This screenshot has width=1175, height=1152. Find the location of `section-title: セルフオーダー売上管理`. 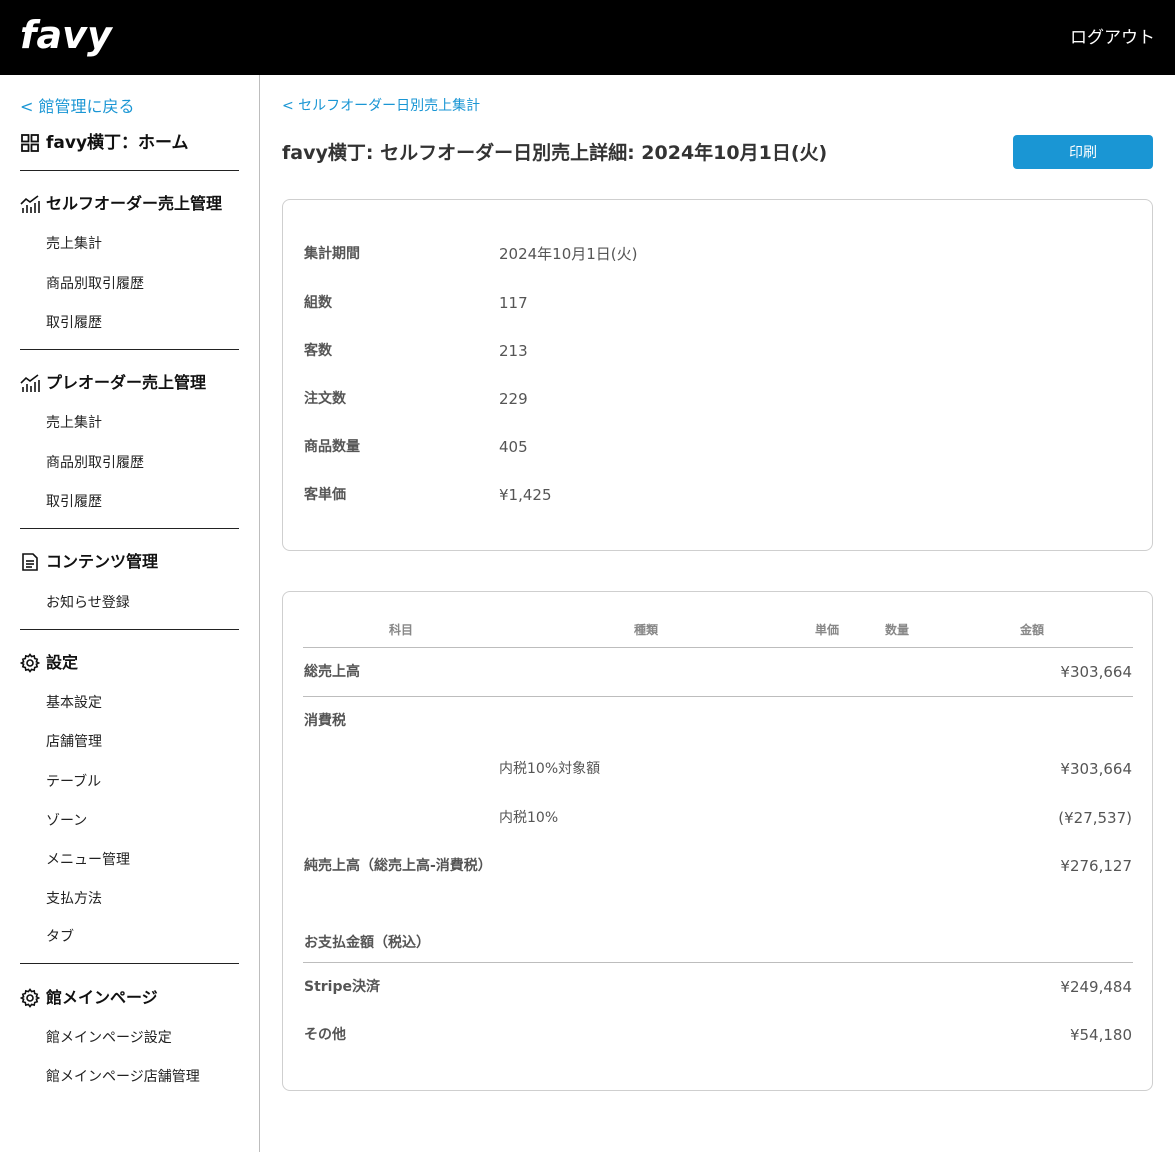

section-title: セルフオーダー売上管理 is located at coordinates (134, 203).